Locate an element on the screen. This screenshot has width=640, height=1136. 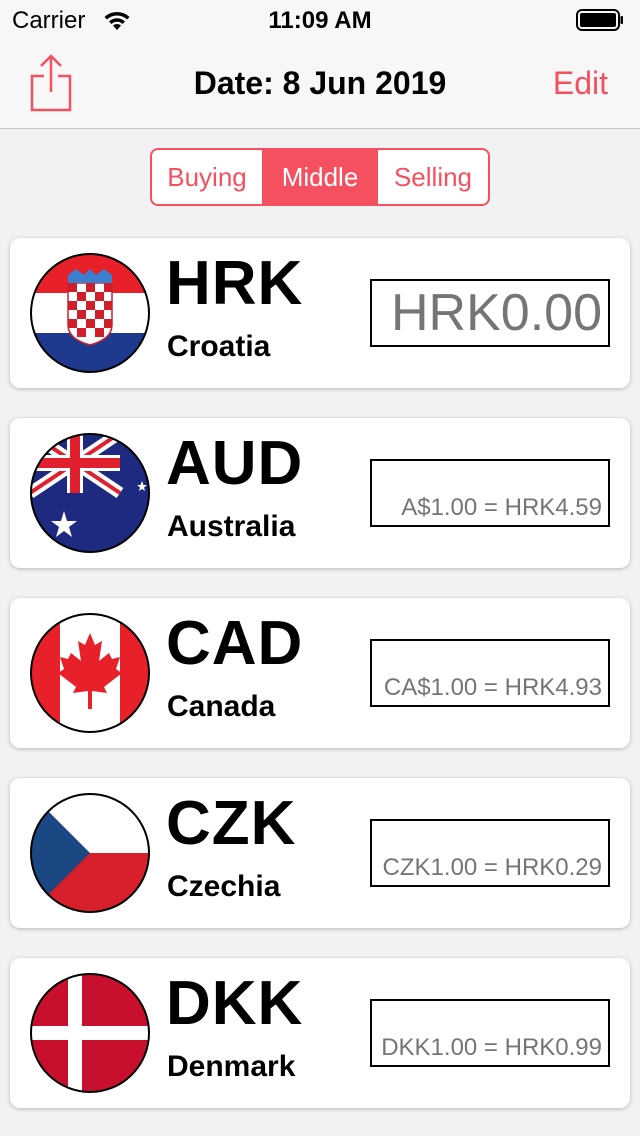
page-title: Date: 8 Jun 2019 is located at coordinates (320, 83).